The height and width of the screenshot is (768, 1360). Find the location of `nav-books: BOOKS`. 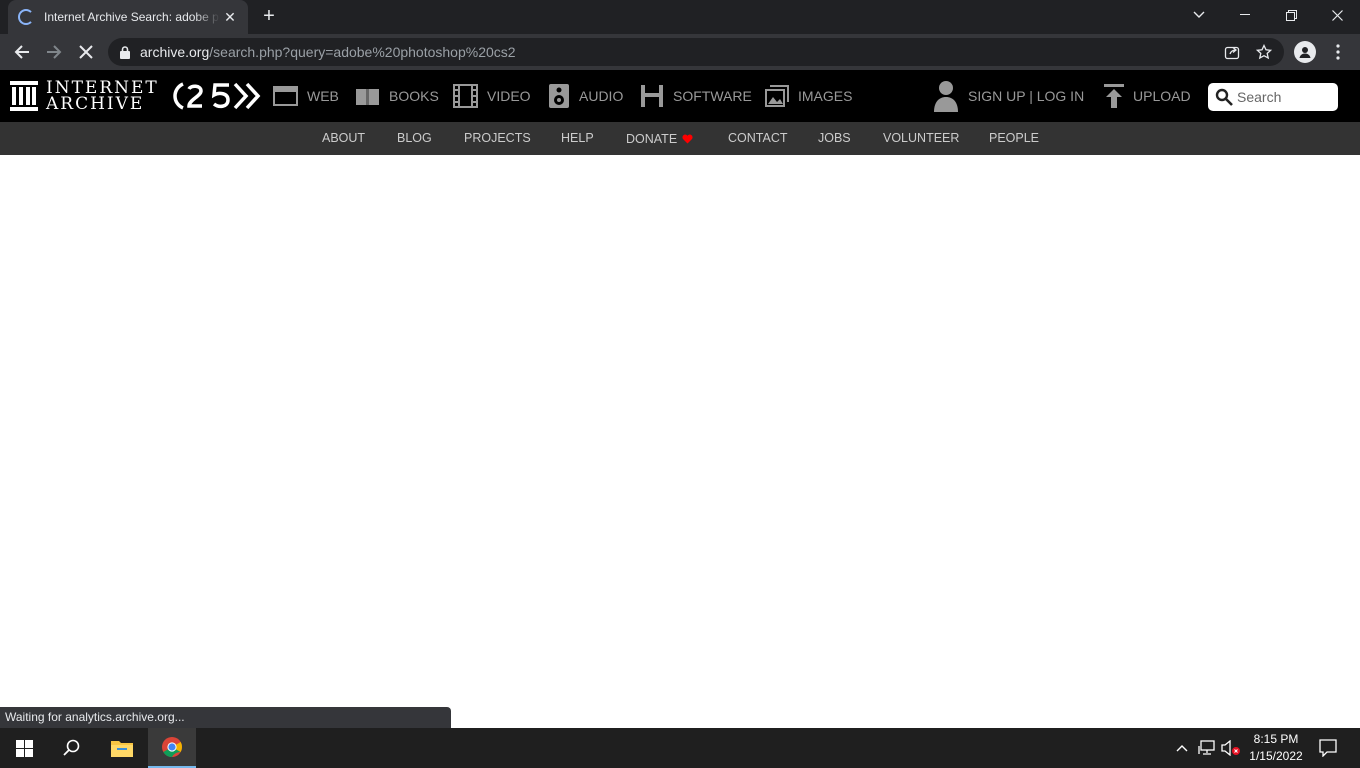

nav-books: BOOKS is located at coordinates (397, 96).